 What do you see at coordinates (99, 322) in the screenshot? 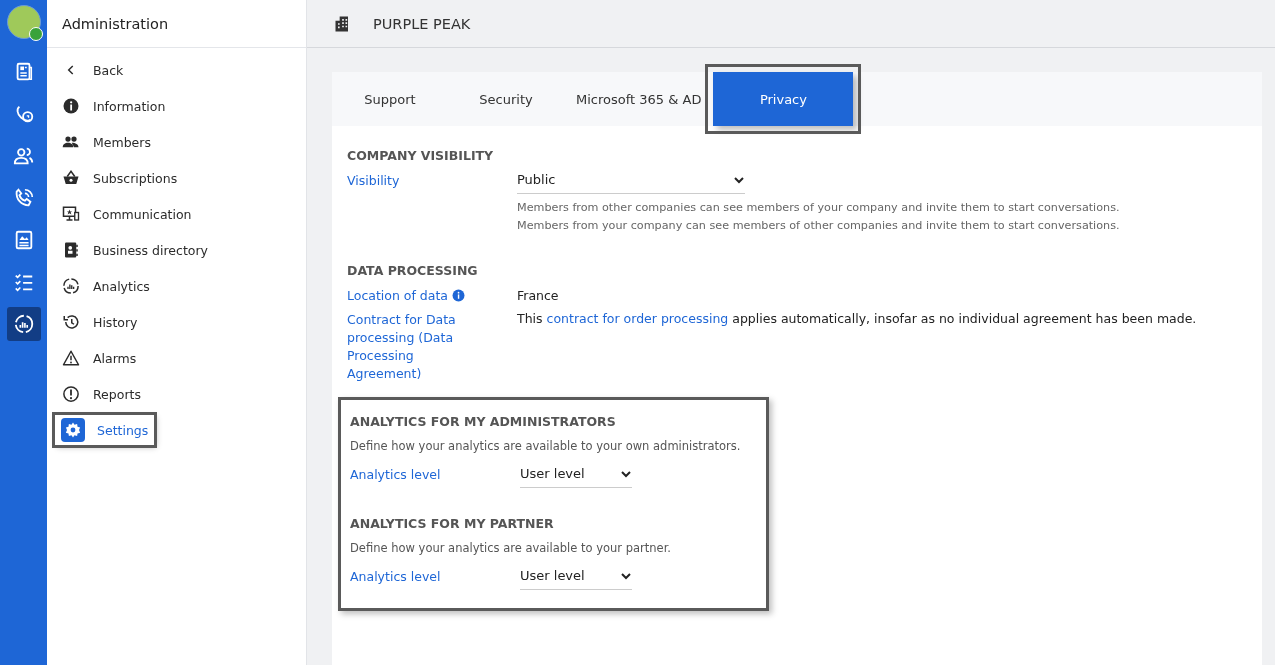
I see `nav-item: History` at bounding box center [99, 322].